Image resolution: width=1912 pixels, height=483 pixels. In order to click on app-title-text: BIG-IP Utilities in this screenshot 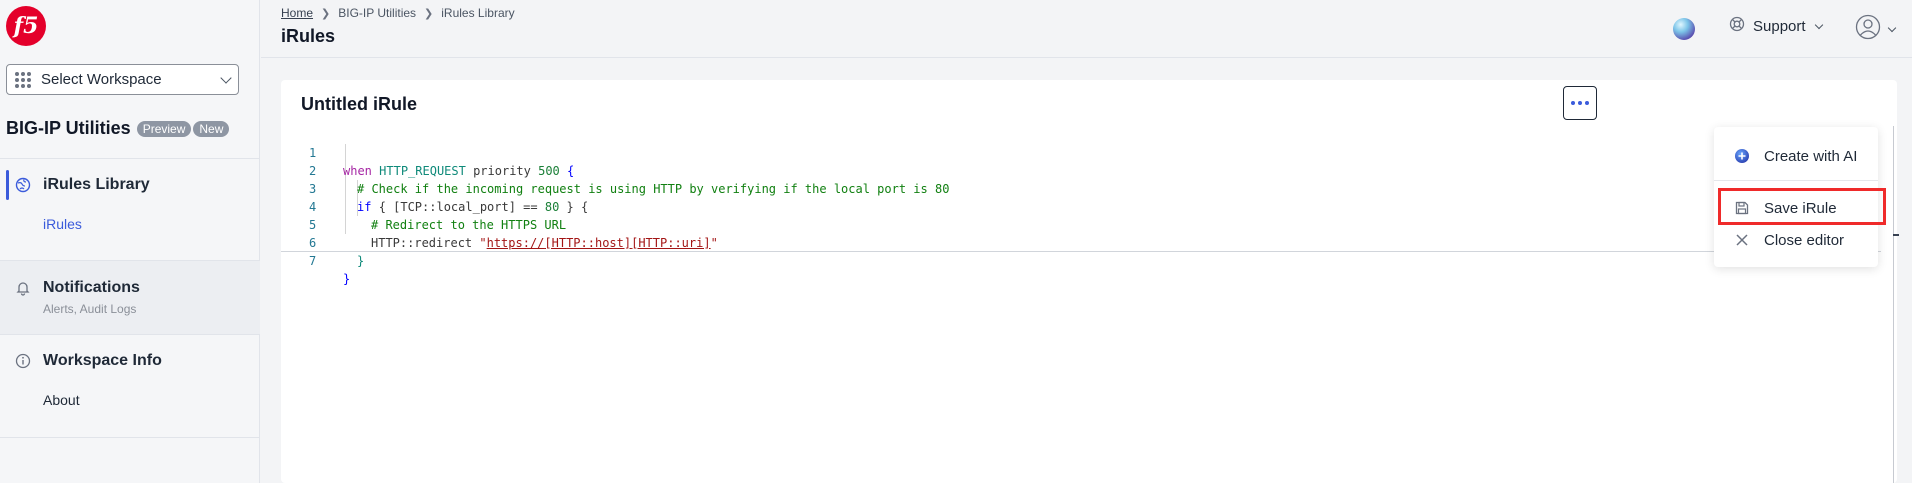, I will do `click(68, 128)`.